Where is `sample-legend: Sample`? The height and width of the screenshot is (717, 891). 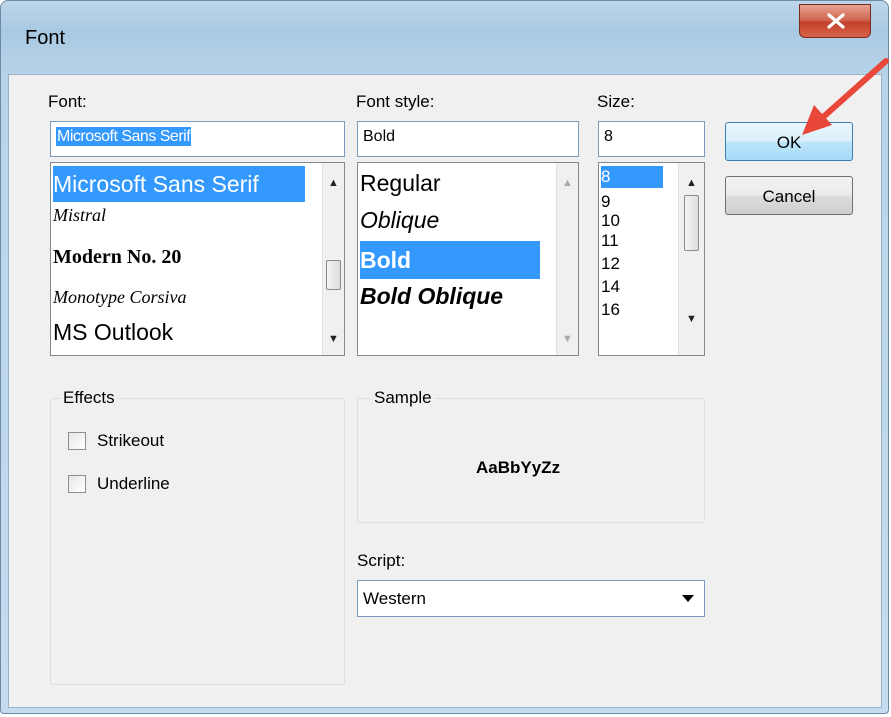 sample-legend: Sample is located at coordinates (403, 398).